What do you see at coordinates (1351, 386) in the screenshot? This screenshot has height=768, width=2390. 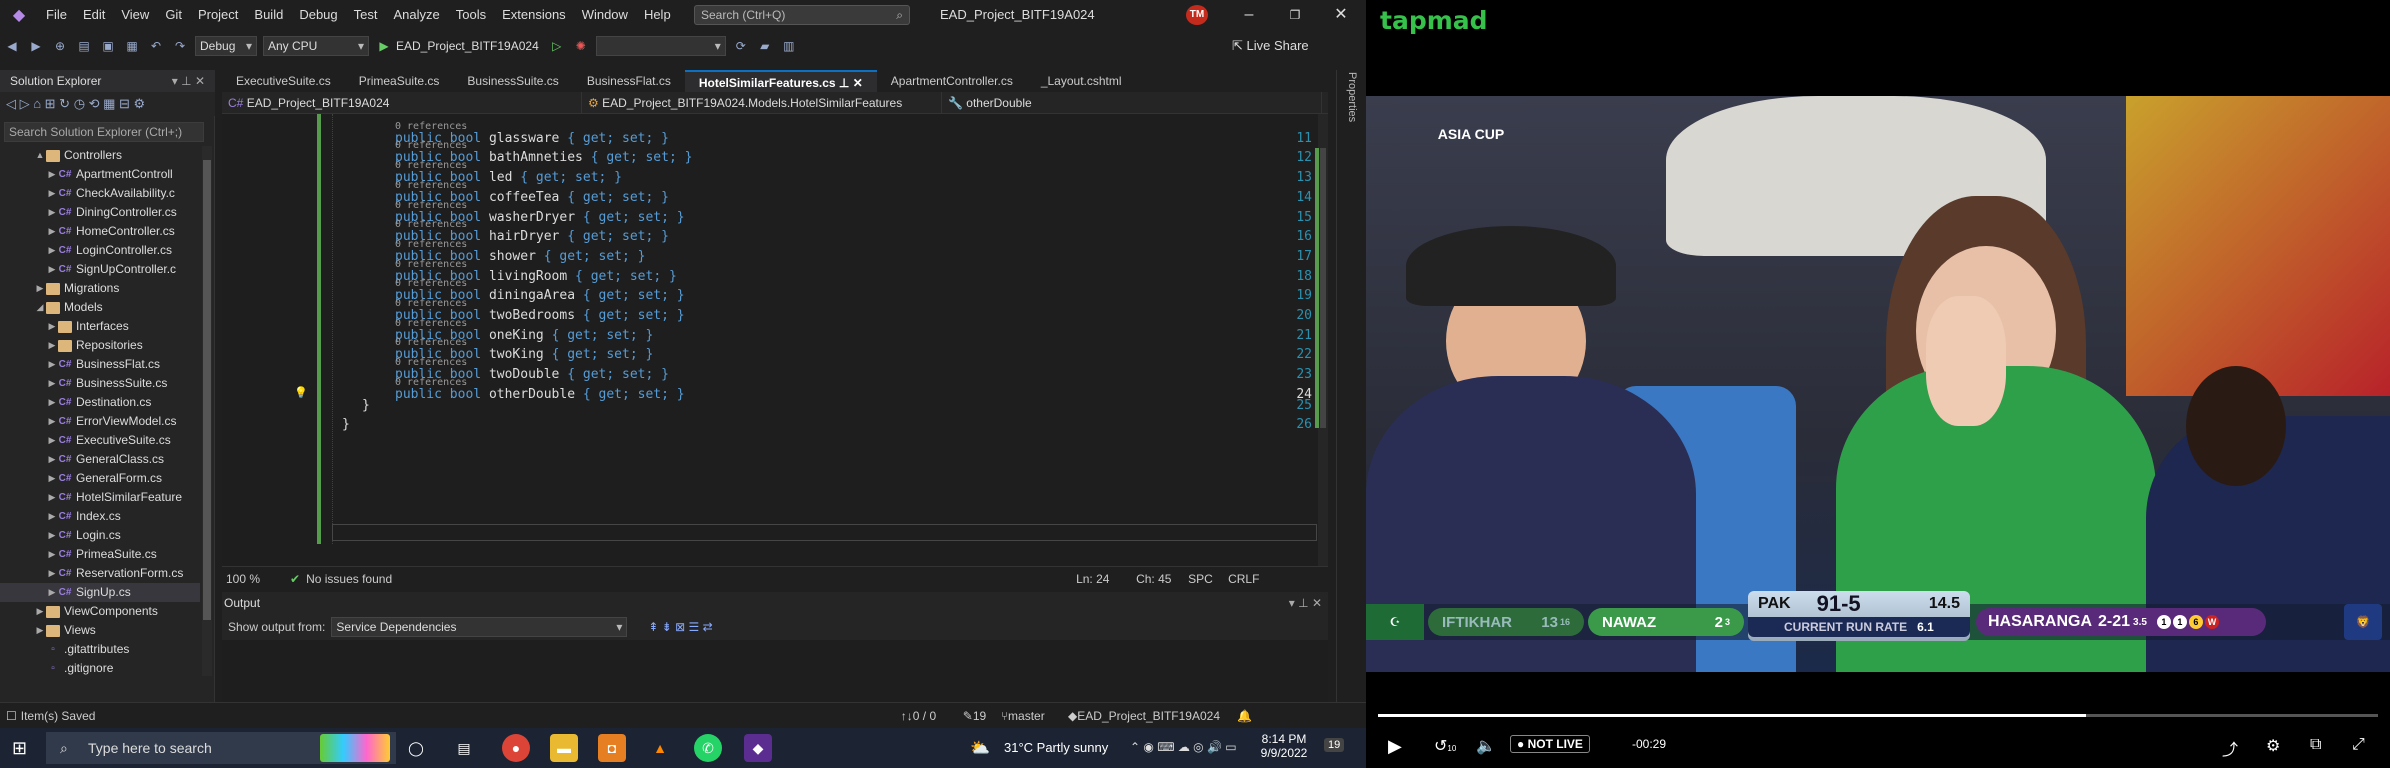 I see `properties-strip` at bounding box center [1351, 386].